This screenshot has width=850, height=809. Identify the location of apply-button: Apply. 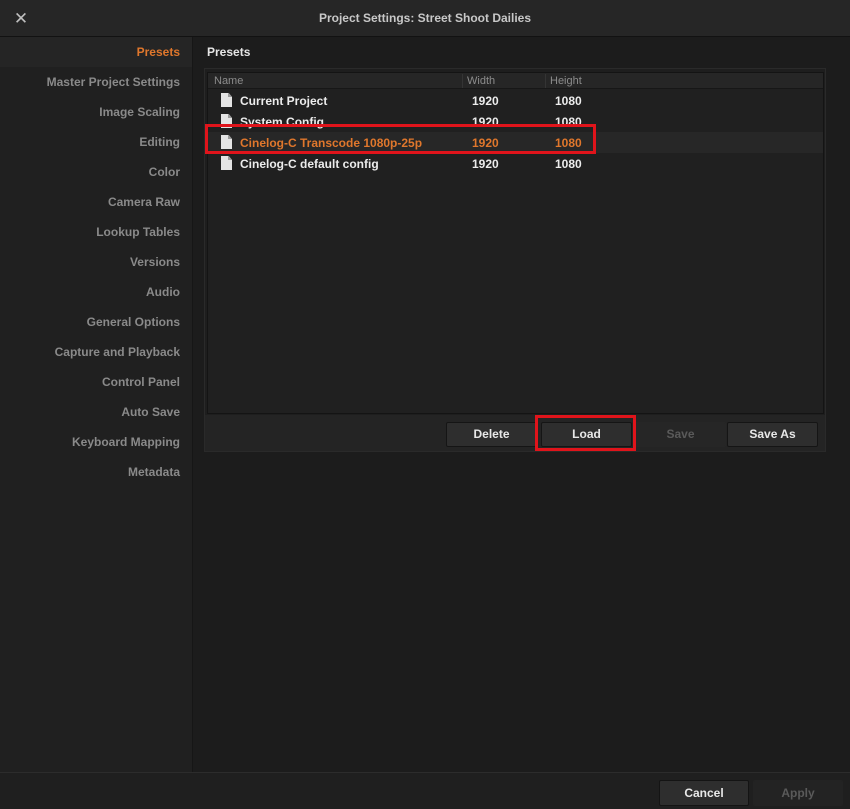
(798, 793).